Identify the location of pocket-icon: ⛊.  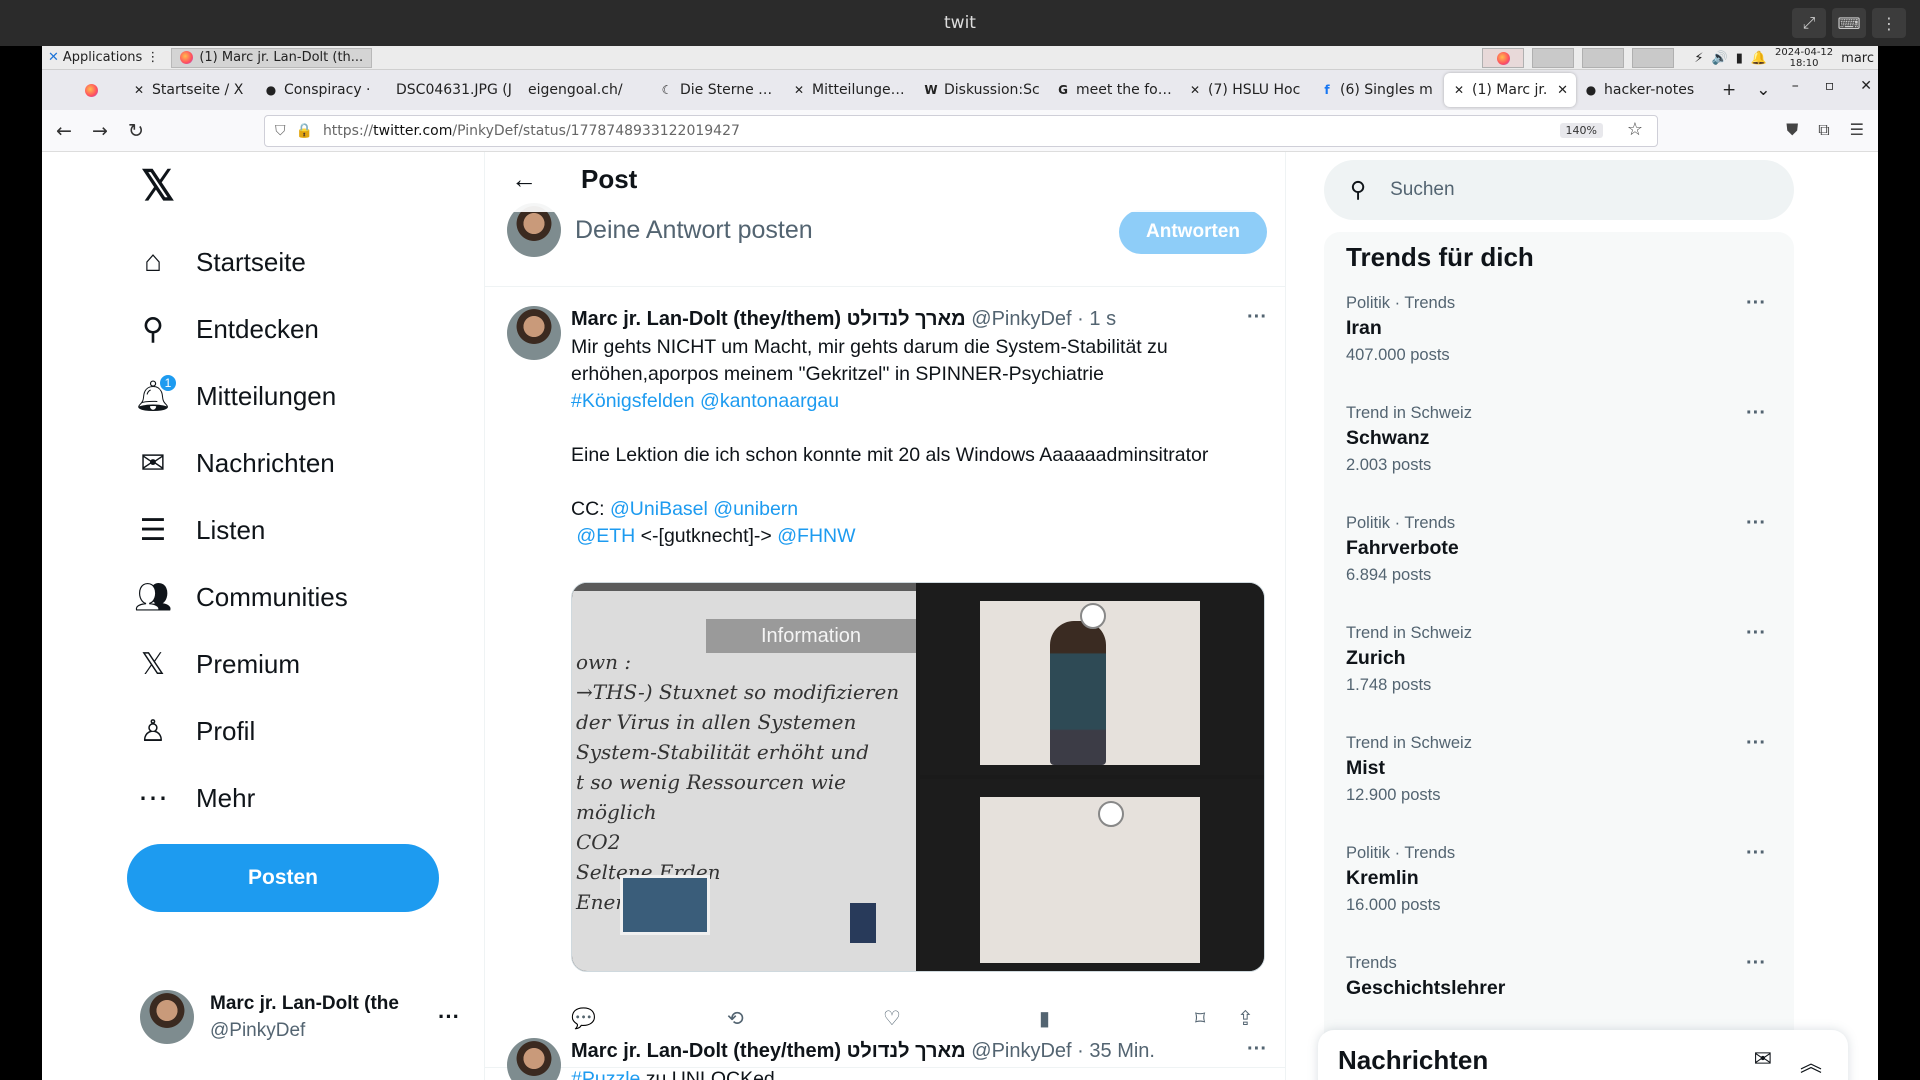
(1792, 130).